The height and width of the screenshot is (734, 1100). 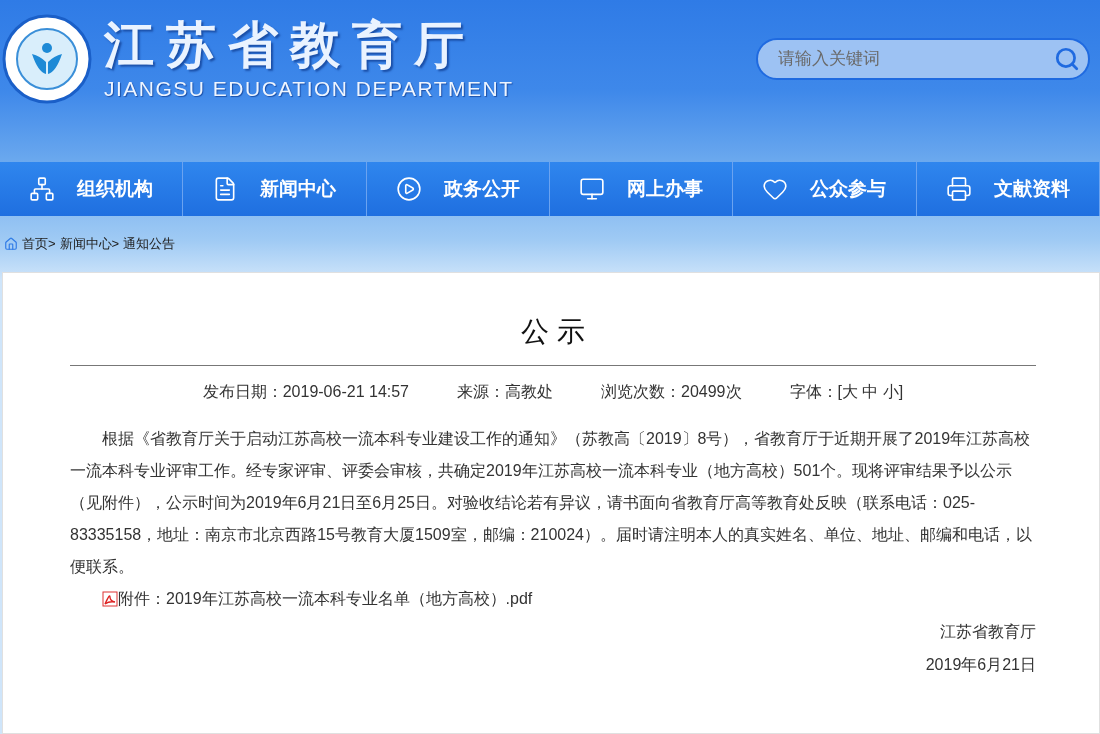 I want to click on breadcrumb-link: 首页>, so click(x=39, y=244).